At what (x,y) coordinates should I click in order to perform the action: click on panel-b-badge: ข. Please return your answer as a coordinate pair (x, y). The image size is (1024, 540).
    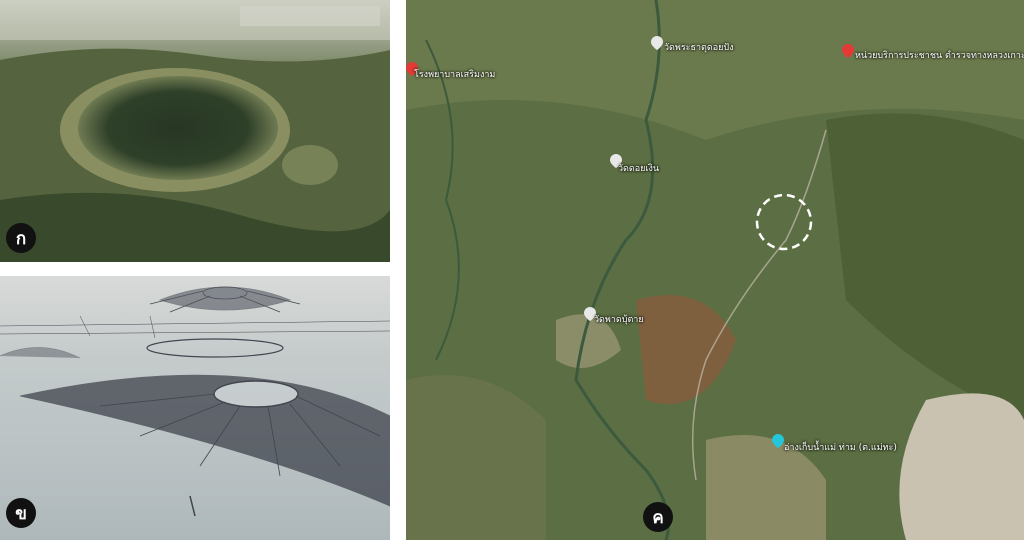
    Looking at the image, I should click on (21, 513).